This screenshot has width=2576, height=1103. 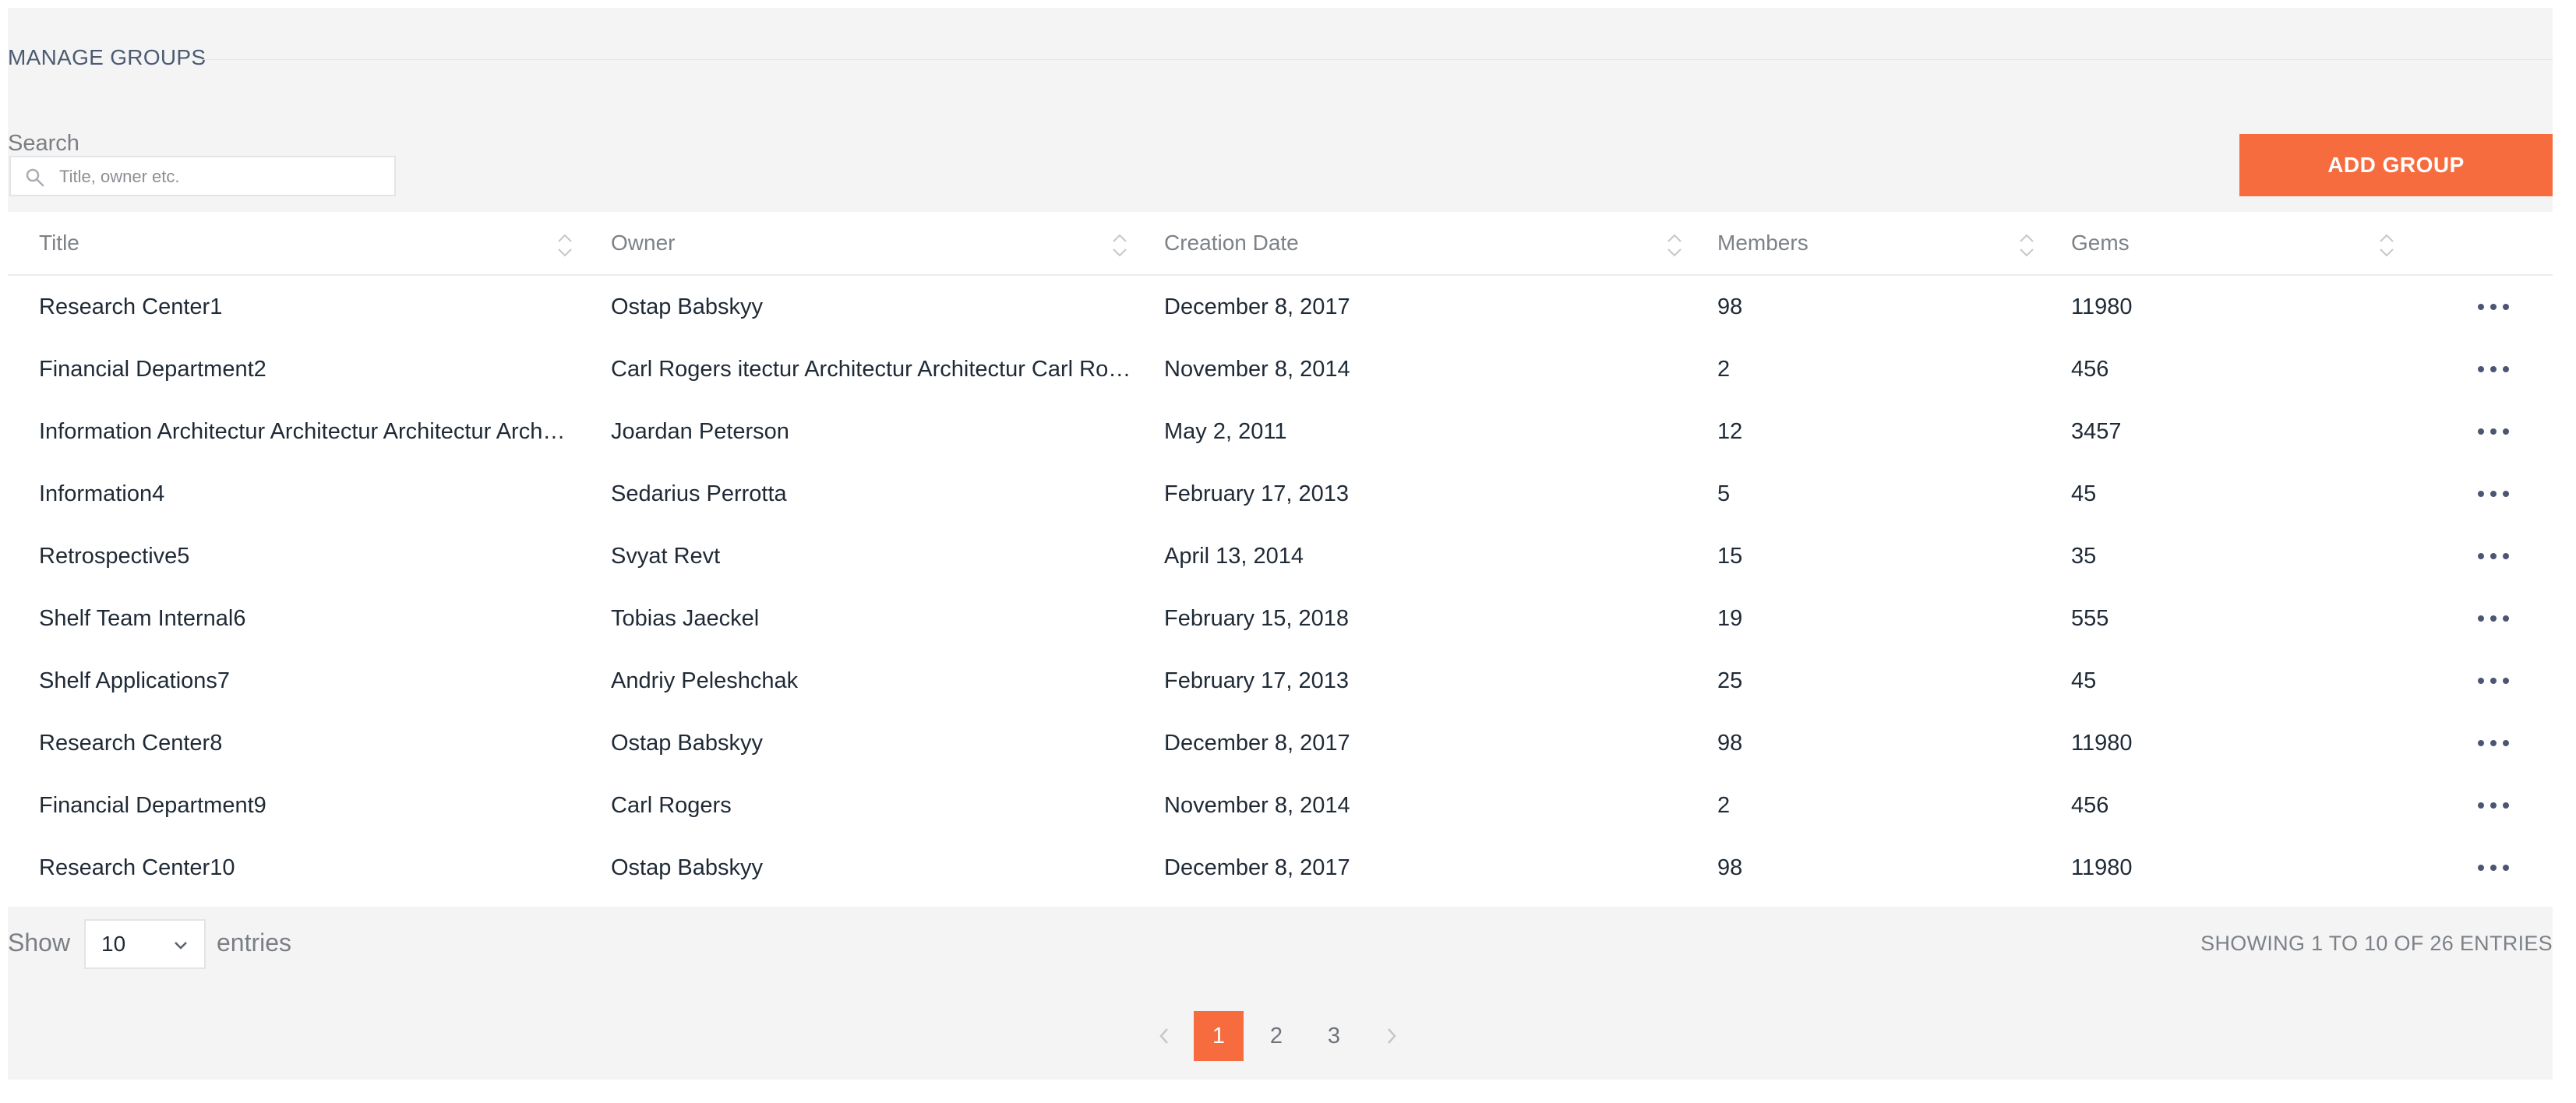 What do you see at coordinates (1256, 493) in the screenshot?
I see `cell-text: February 17, 2013` at bounding box center [1256, 493].